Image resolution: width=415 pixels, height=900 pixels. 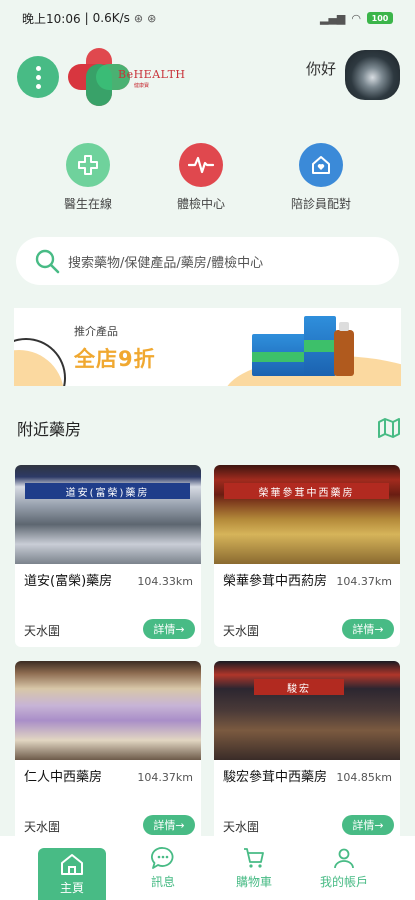 What do you see at coordinates (200, 204) in the screenshot?
I see `service-label: 體檢中心` at bounding box center [200, 204].